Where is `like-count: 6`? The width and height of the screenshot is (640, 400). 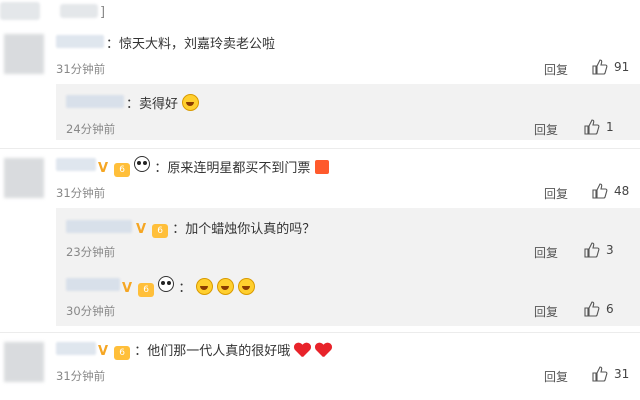
like-count: 6 is located at coordinates (610, 309).